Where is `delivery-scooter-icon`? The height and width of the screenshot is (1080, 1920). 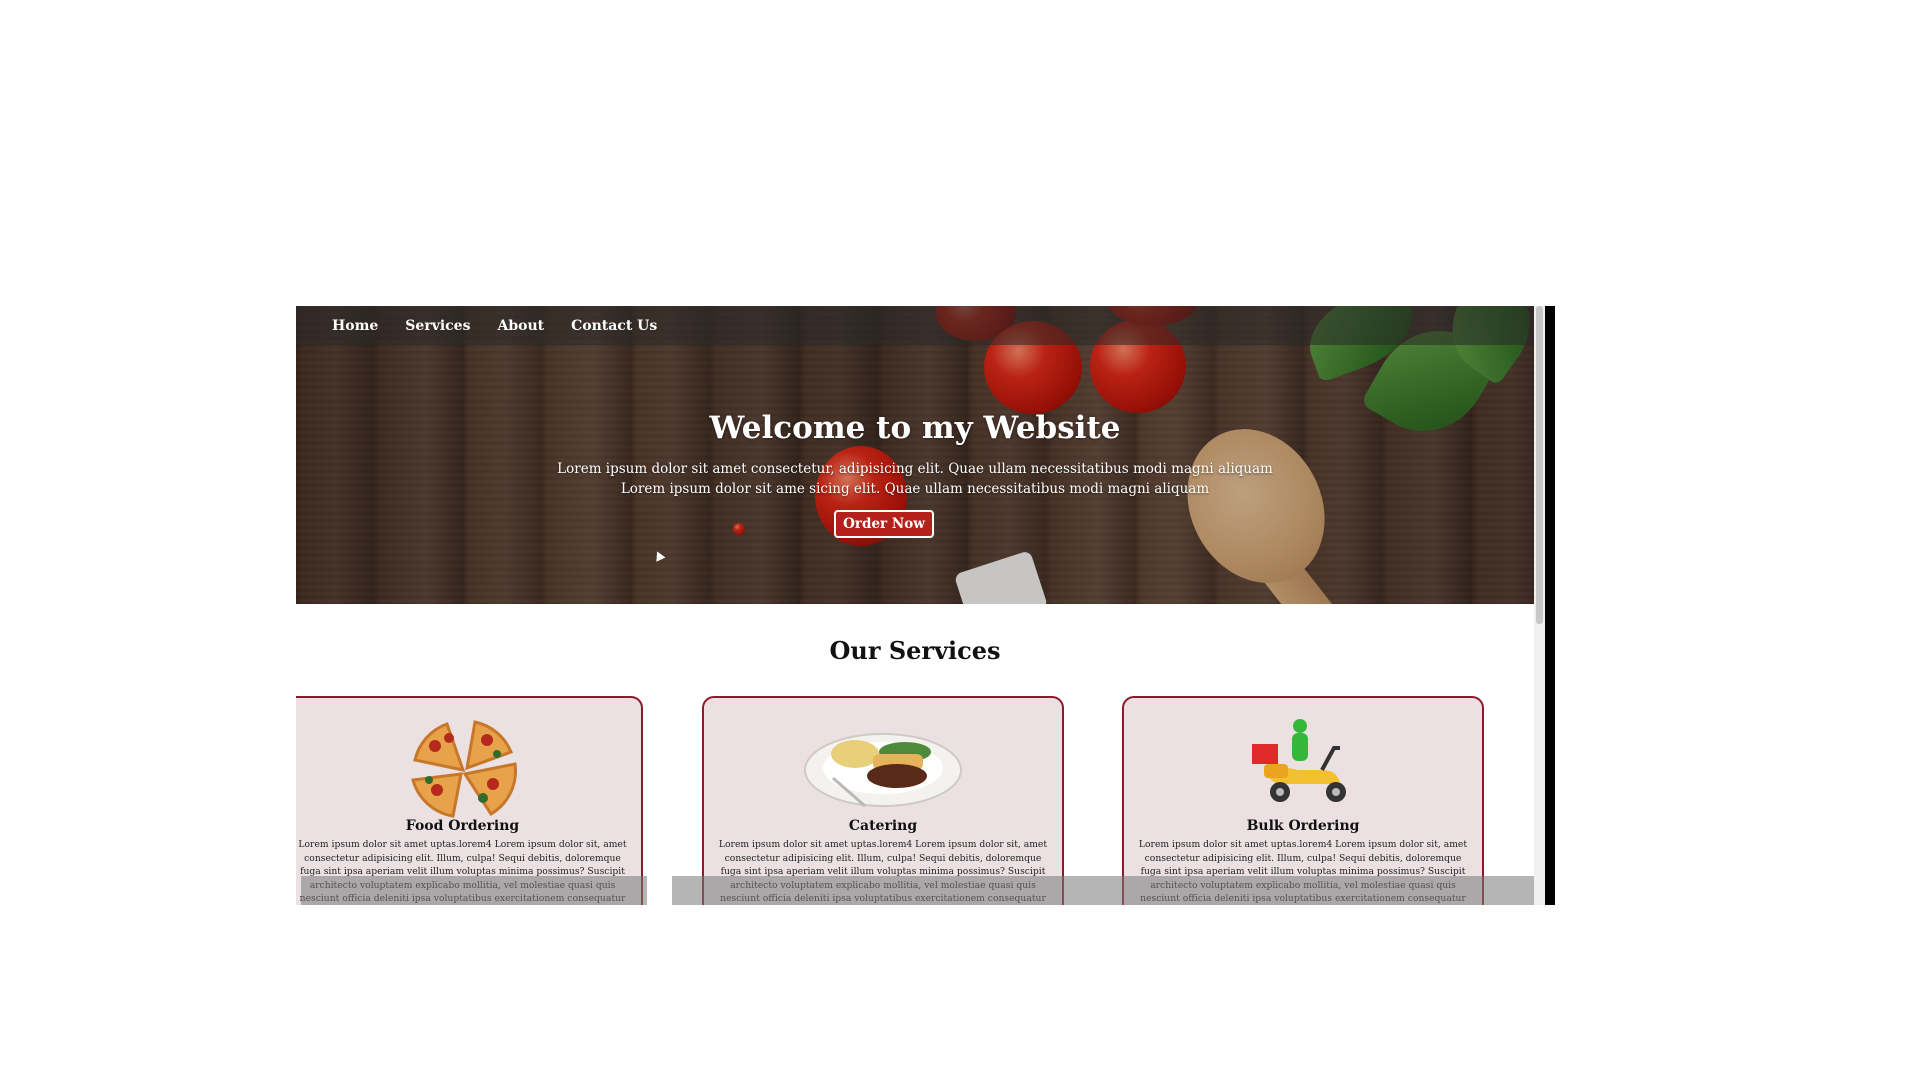 delivery-scooter-icon is located at coordinates (1299, 760).